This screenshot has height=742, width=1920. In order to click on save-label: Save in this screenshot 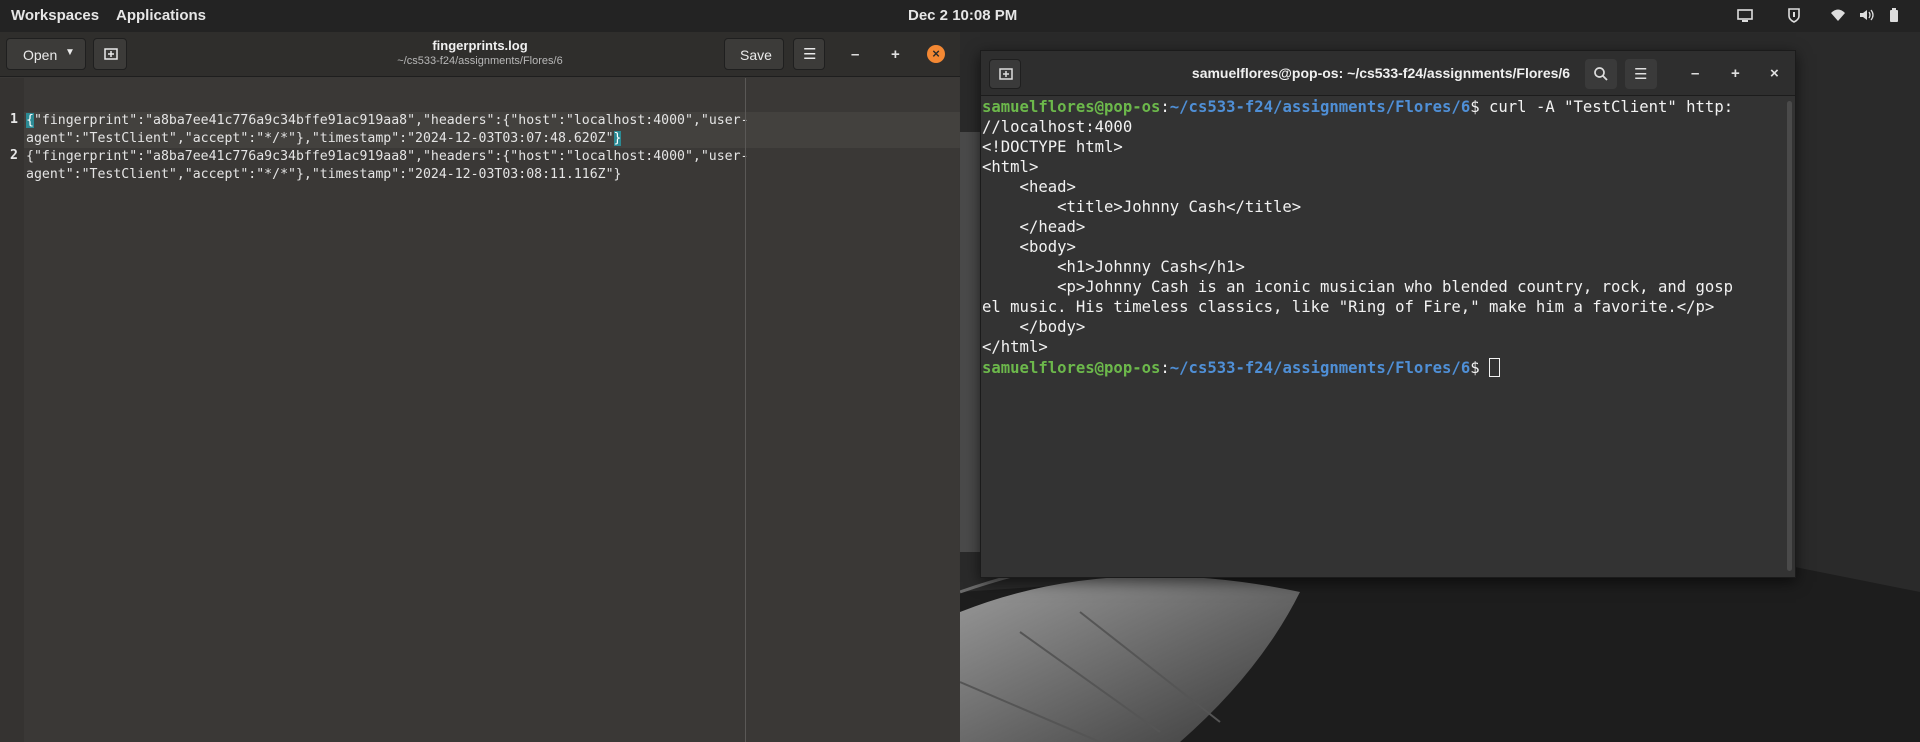, I will do `click(756, 55)`.